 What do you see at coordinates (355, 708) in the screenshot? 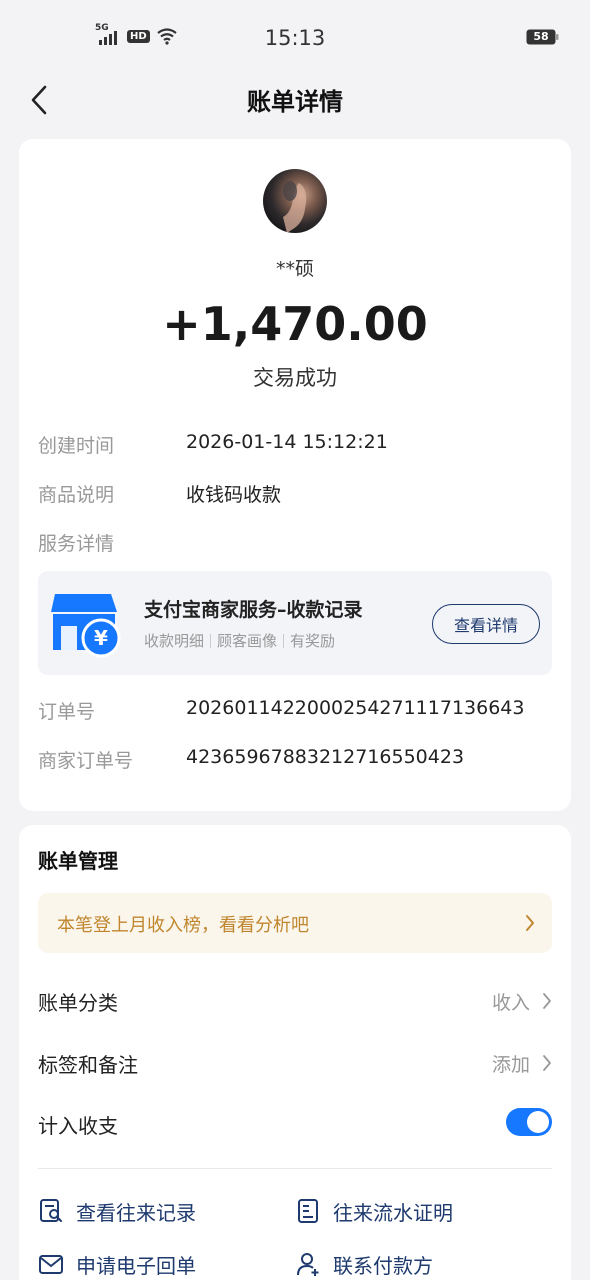
I see `order-number-value: 2026011422000254271117136643` at bounding box center [355, 708].